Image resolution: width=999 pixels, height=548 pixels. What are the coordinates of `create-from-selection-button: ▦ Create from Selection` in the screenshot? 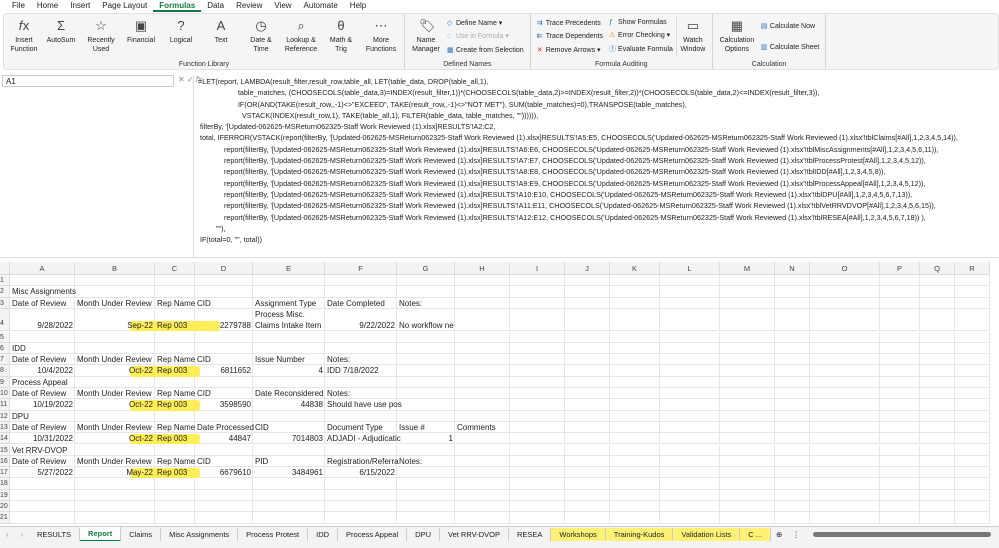 It's located at (485, 50).